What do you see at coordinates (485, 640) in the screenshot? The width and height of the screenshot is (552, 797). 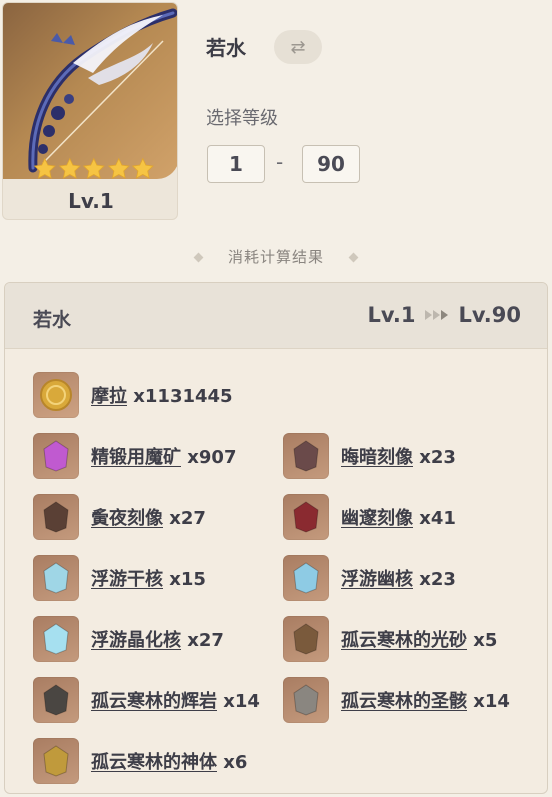 I see `material-qty: x5` at bounding box center [485, 640].